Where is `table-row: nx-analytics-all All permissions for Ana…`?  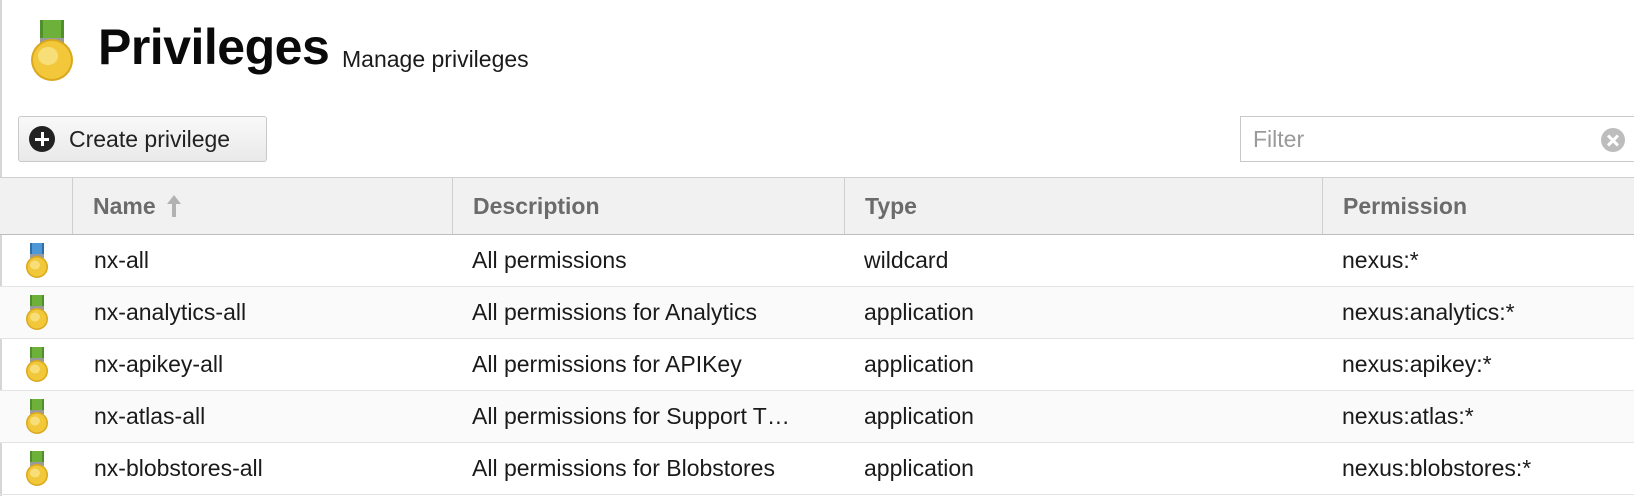 table-row: nx-analytics-all All permissions for Ana… is located at coordinates (817, 313).